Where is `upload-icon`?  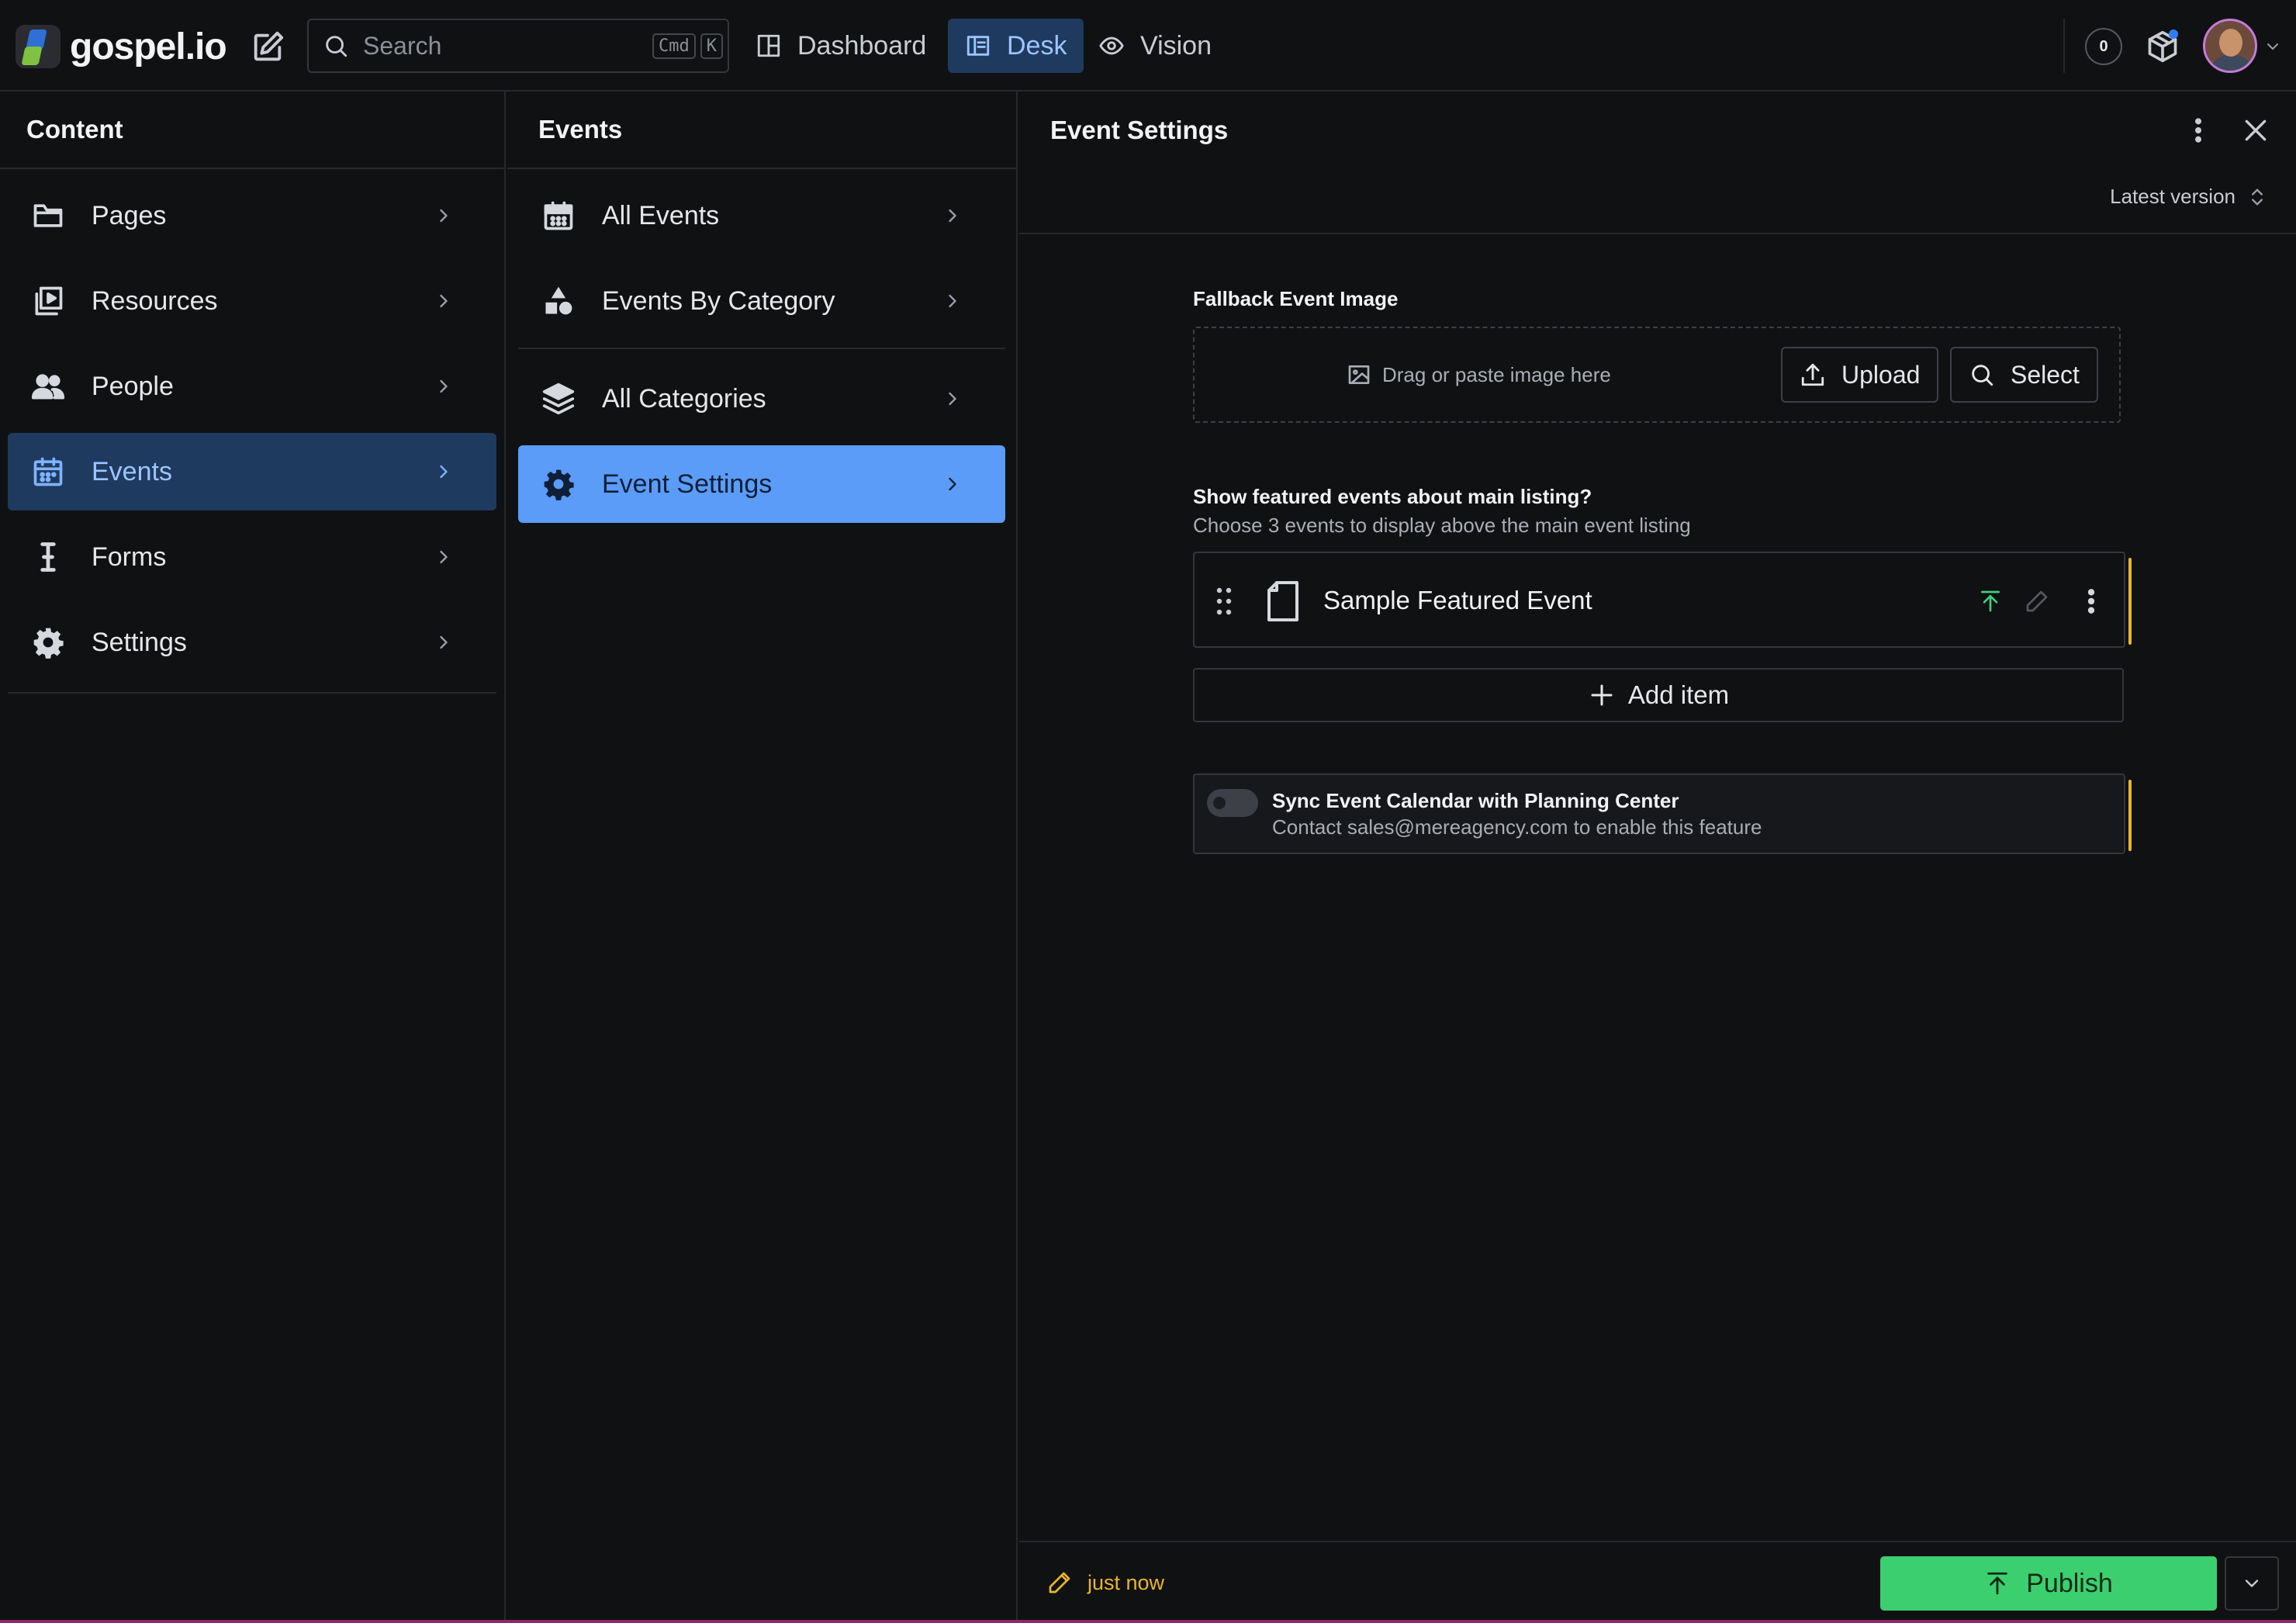 upload-icon is located at coordinates (1813, 375).